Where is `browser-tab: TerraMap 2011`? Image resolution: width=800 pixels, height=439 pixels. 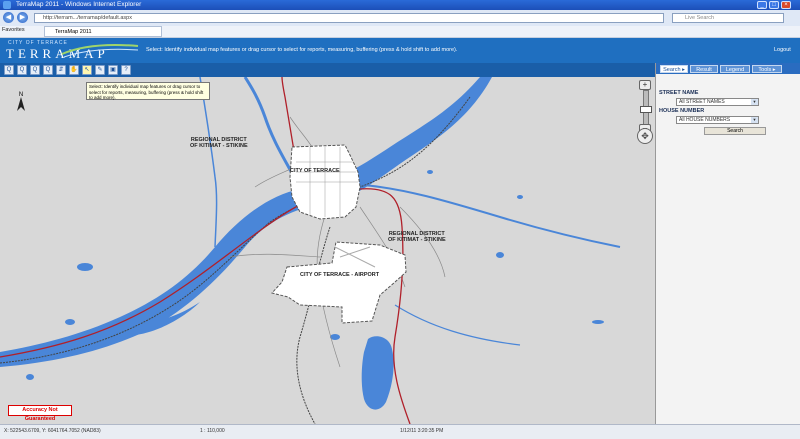 browser-tab: TerraMap 2011 is located at coordinates (103, 31).